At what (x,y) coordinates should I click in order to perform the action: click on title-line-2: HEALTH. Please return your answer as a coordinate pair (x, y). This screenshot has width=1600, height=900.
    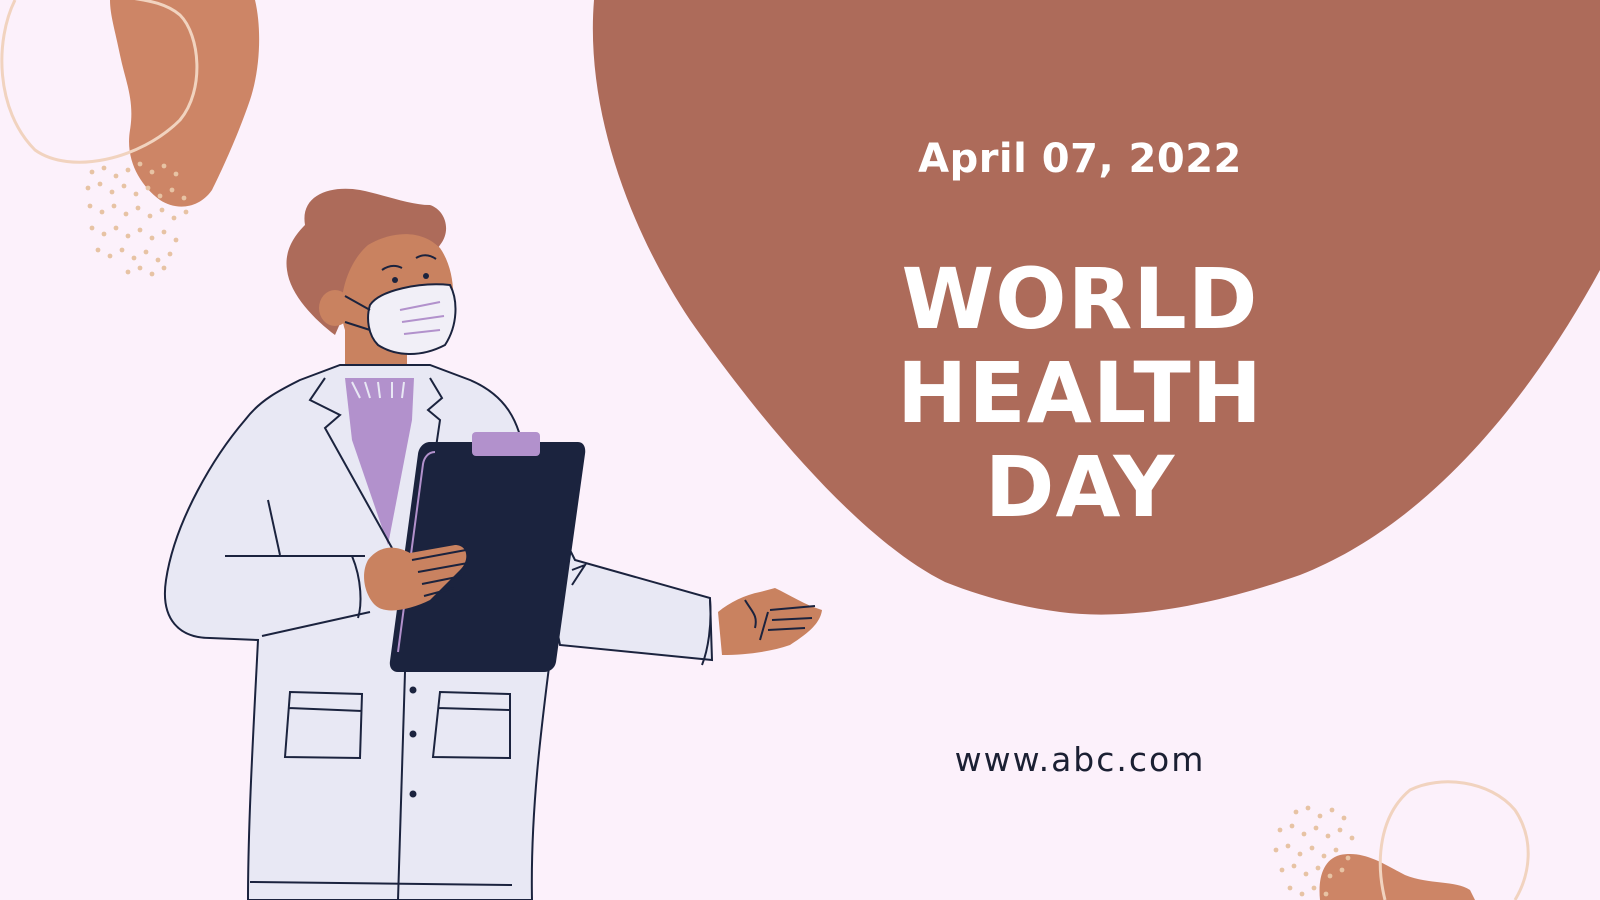
    Looking at the image, I should click on (1080, 393).